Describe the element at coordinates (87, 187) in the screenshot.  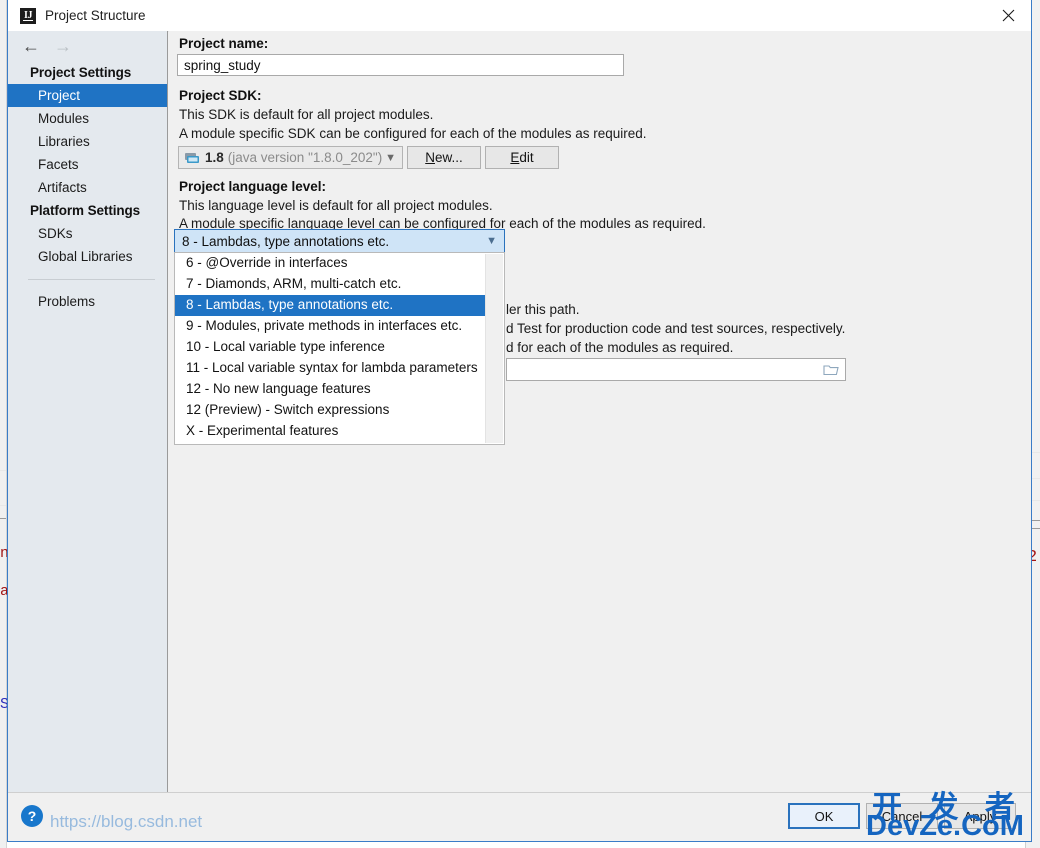
I see `sidebar-item-artifacts: Artifacts` at that location.